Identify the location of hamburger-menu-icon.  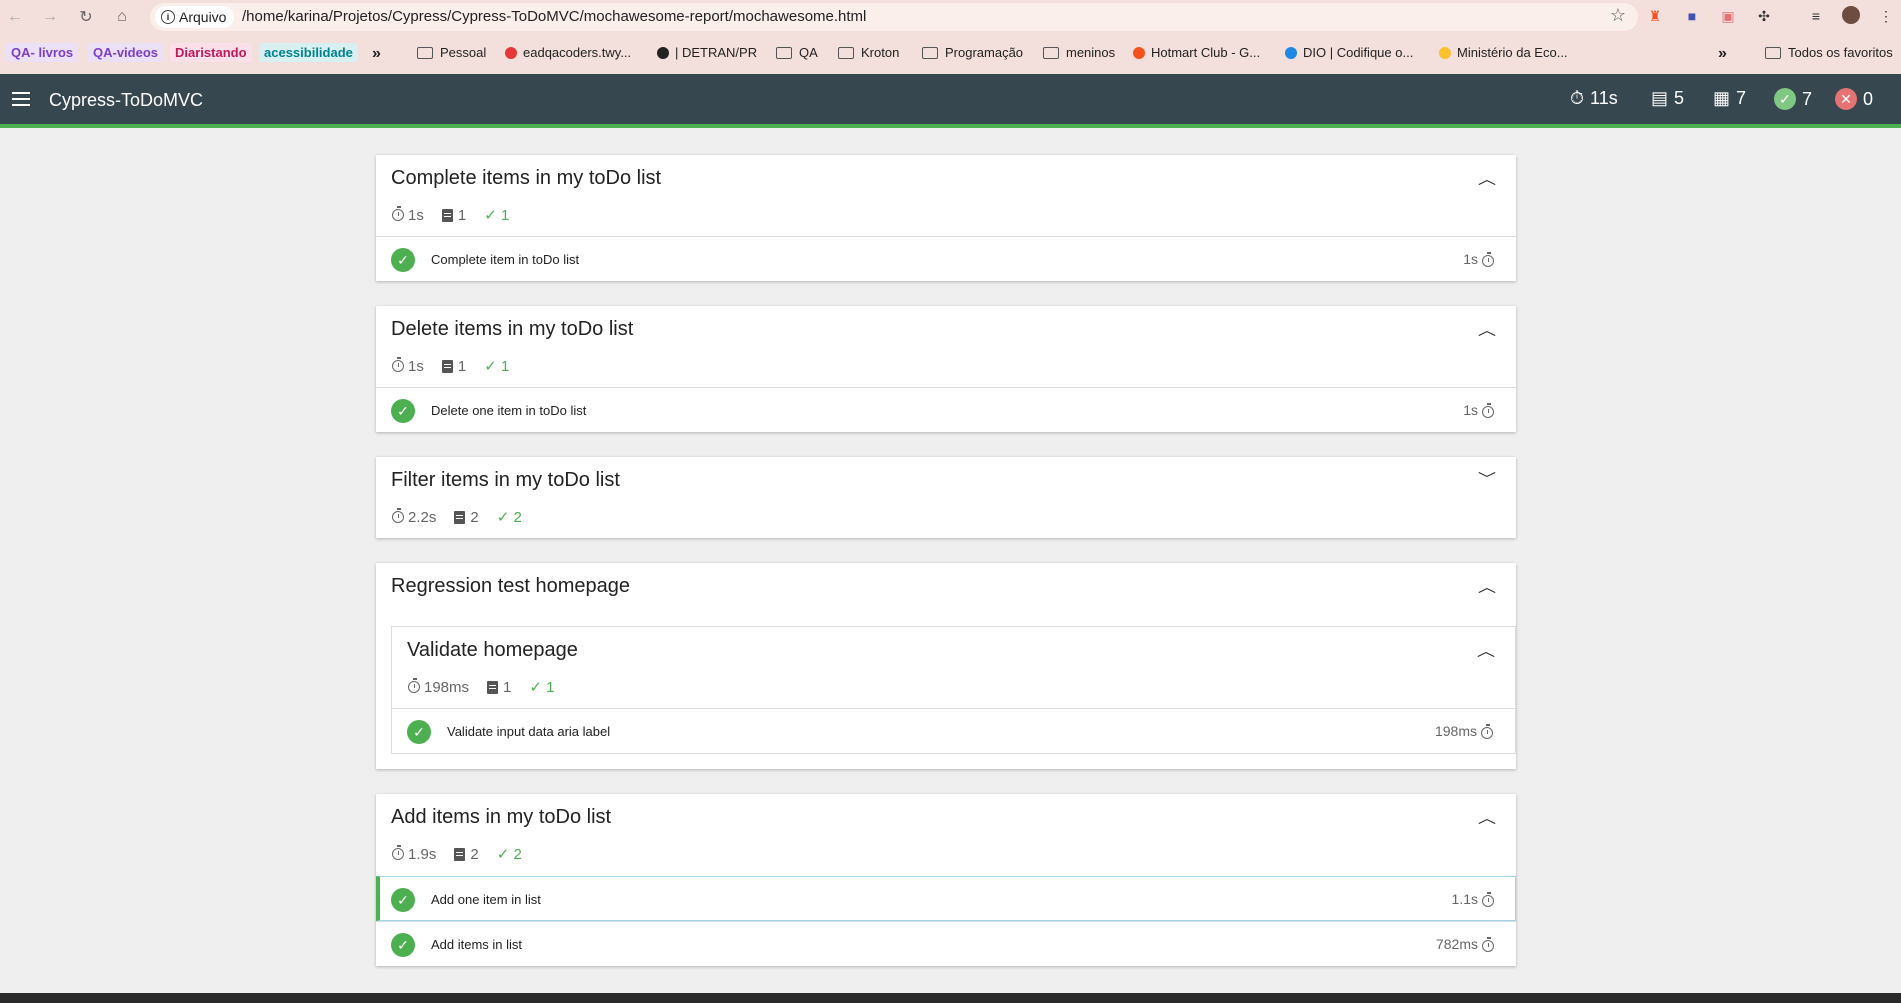
(21, 99).